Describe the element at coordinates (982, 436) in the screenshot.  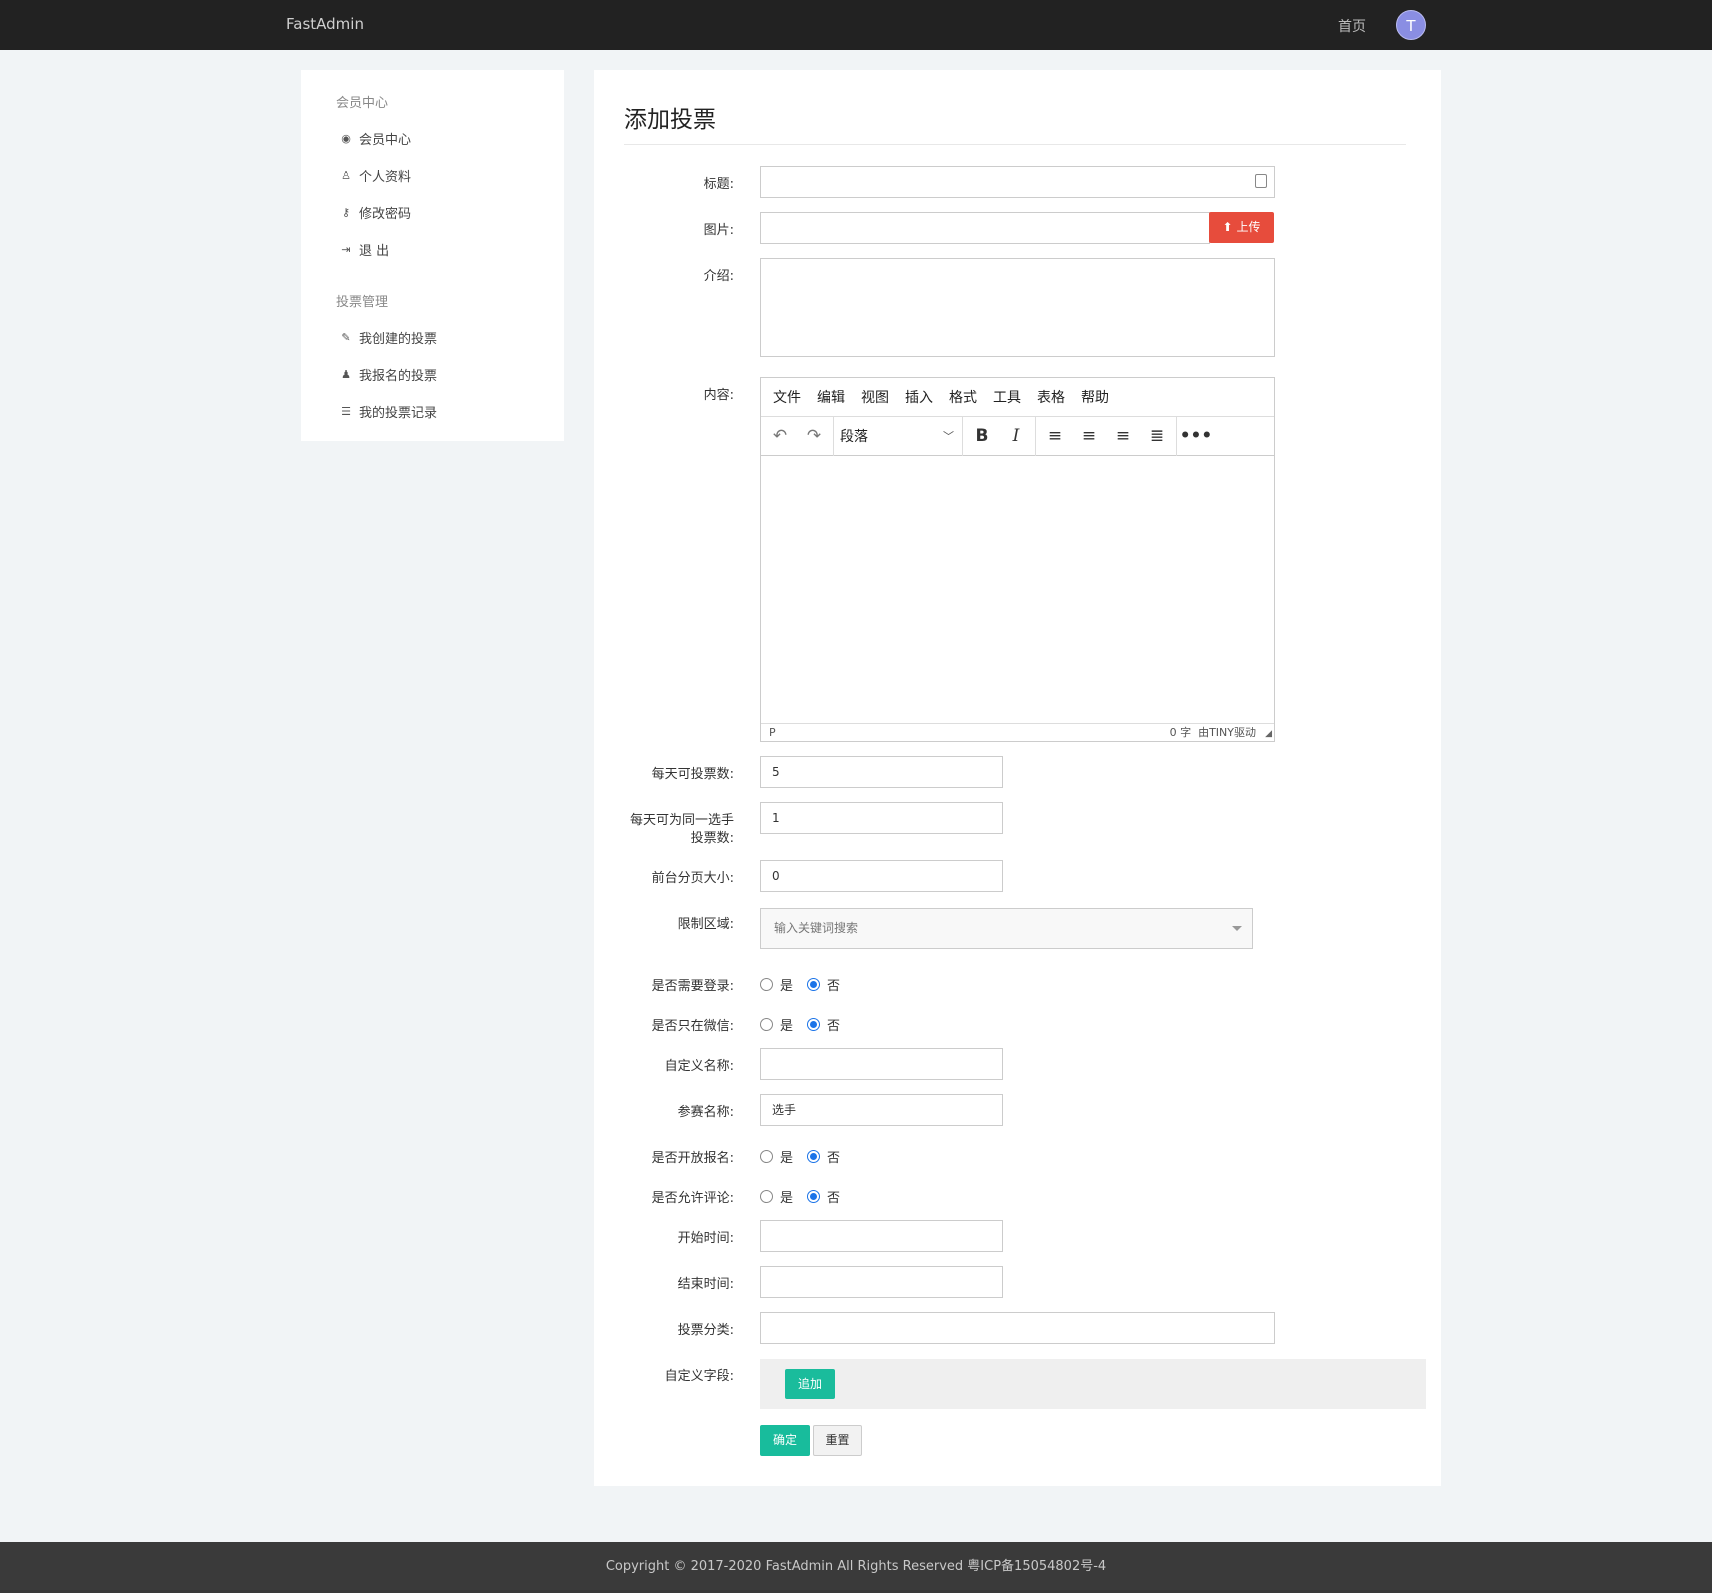
I see `bold-icon: B` at that location.